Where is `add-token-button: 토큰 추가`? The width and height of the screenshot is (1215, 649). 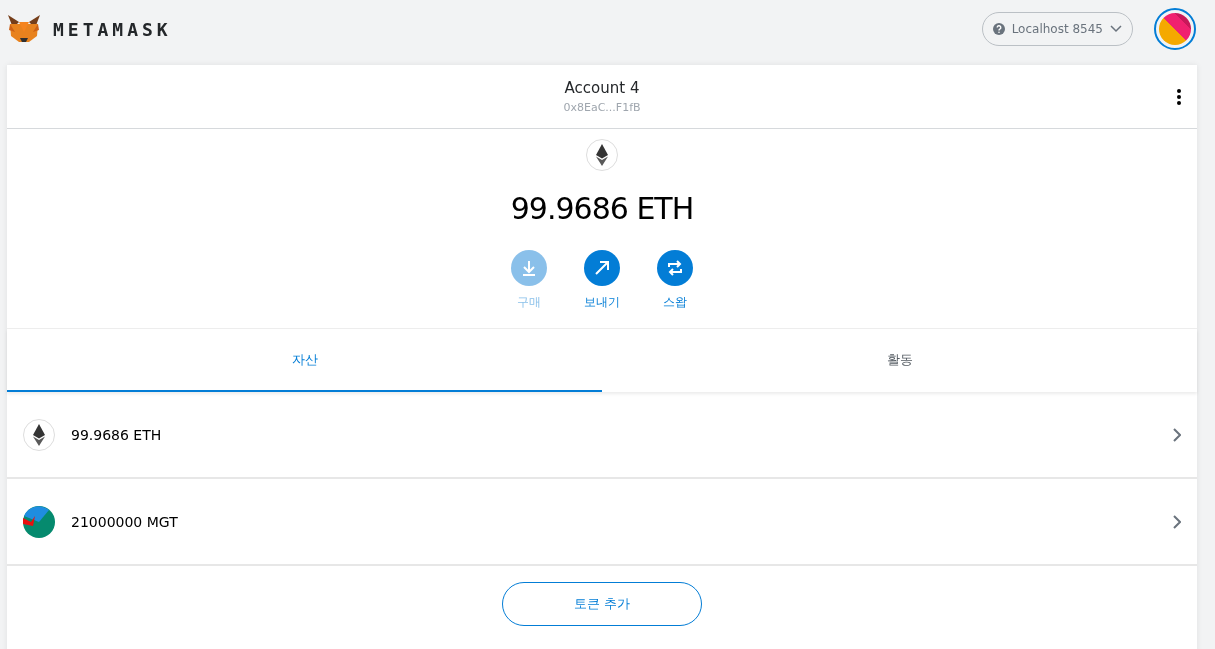 add-token-button: 토큰 추가 is located at coordinates (602, 604).